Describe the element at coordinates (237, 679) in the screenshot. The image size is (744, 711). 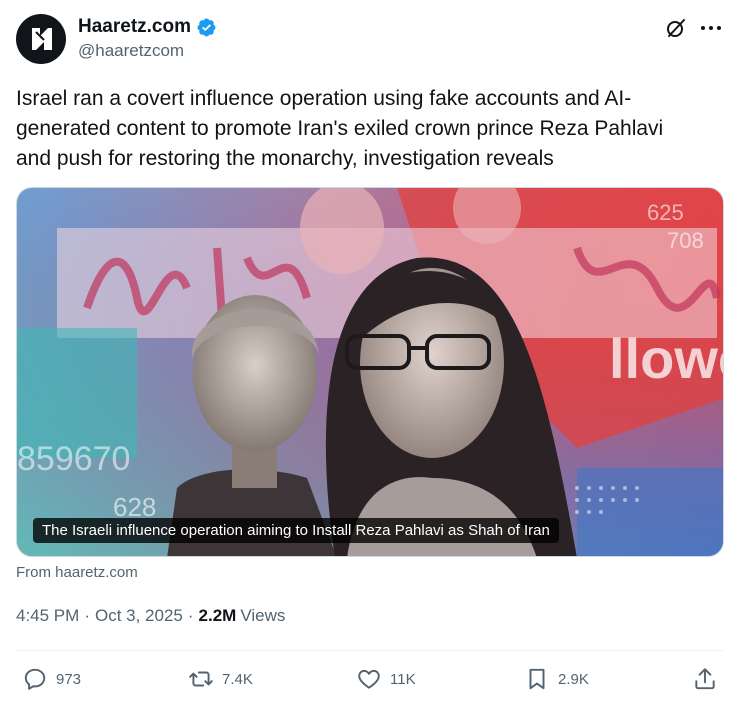
I see `repost-count: 7.4K` at that location.